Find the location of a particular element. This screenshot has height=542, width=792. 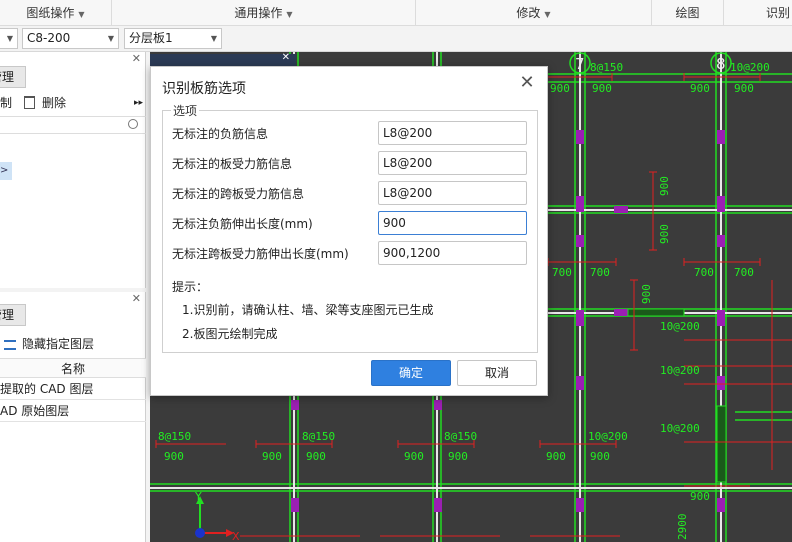

table-row: AD 原始图层 is located at coordinates (73, 411).